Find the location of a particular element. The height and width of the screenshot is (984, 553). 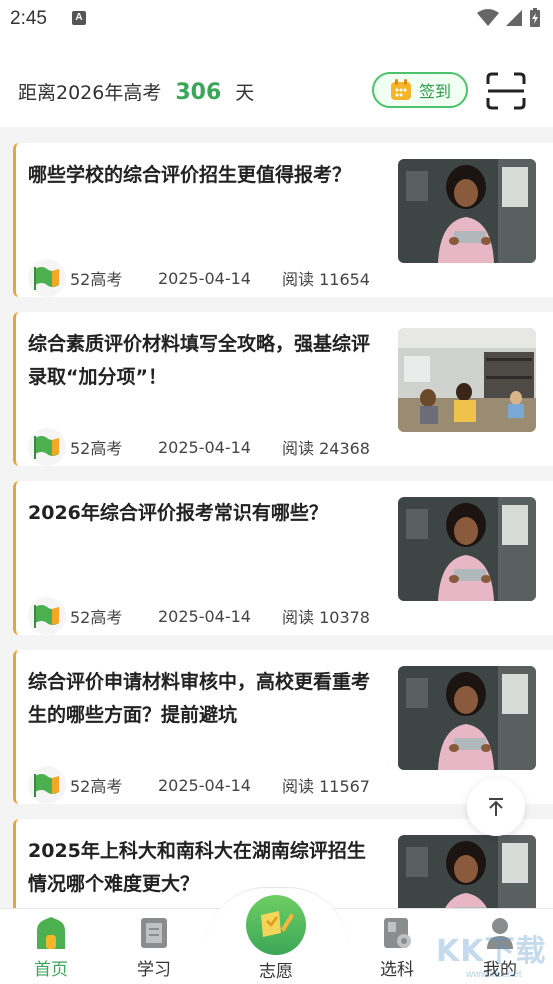

home-icon is located at coordinates (51, 933).